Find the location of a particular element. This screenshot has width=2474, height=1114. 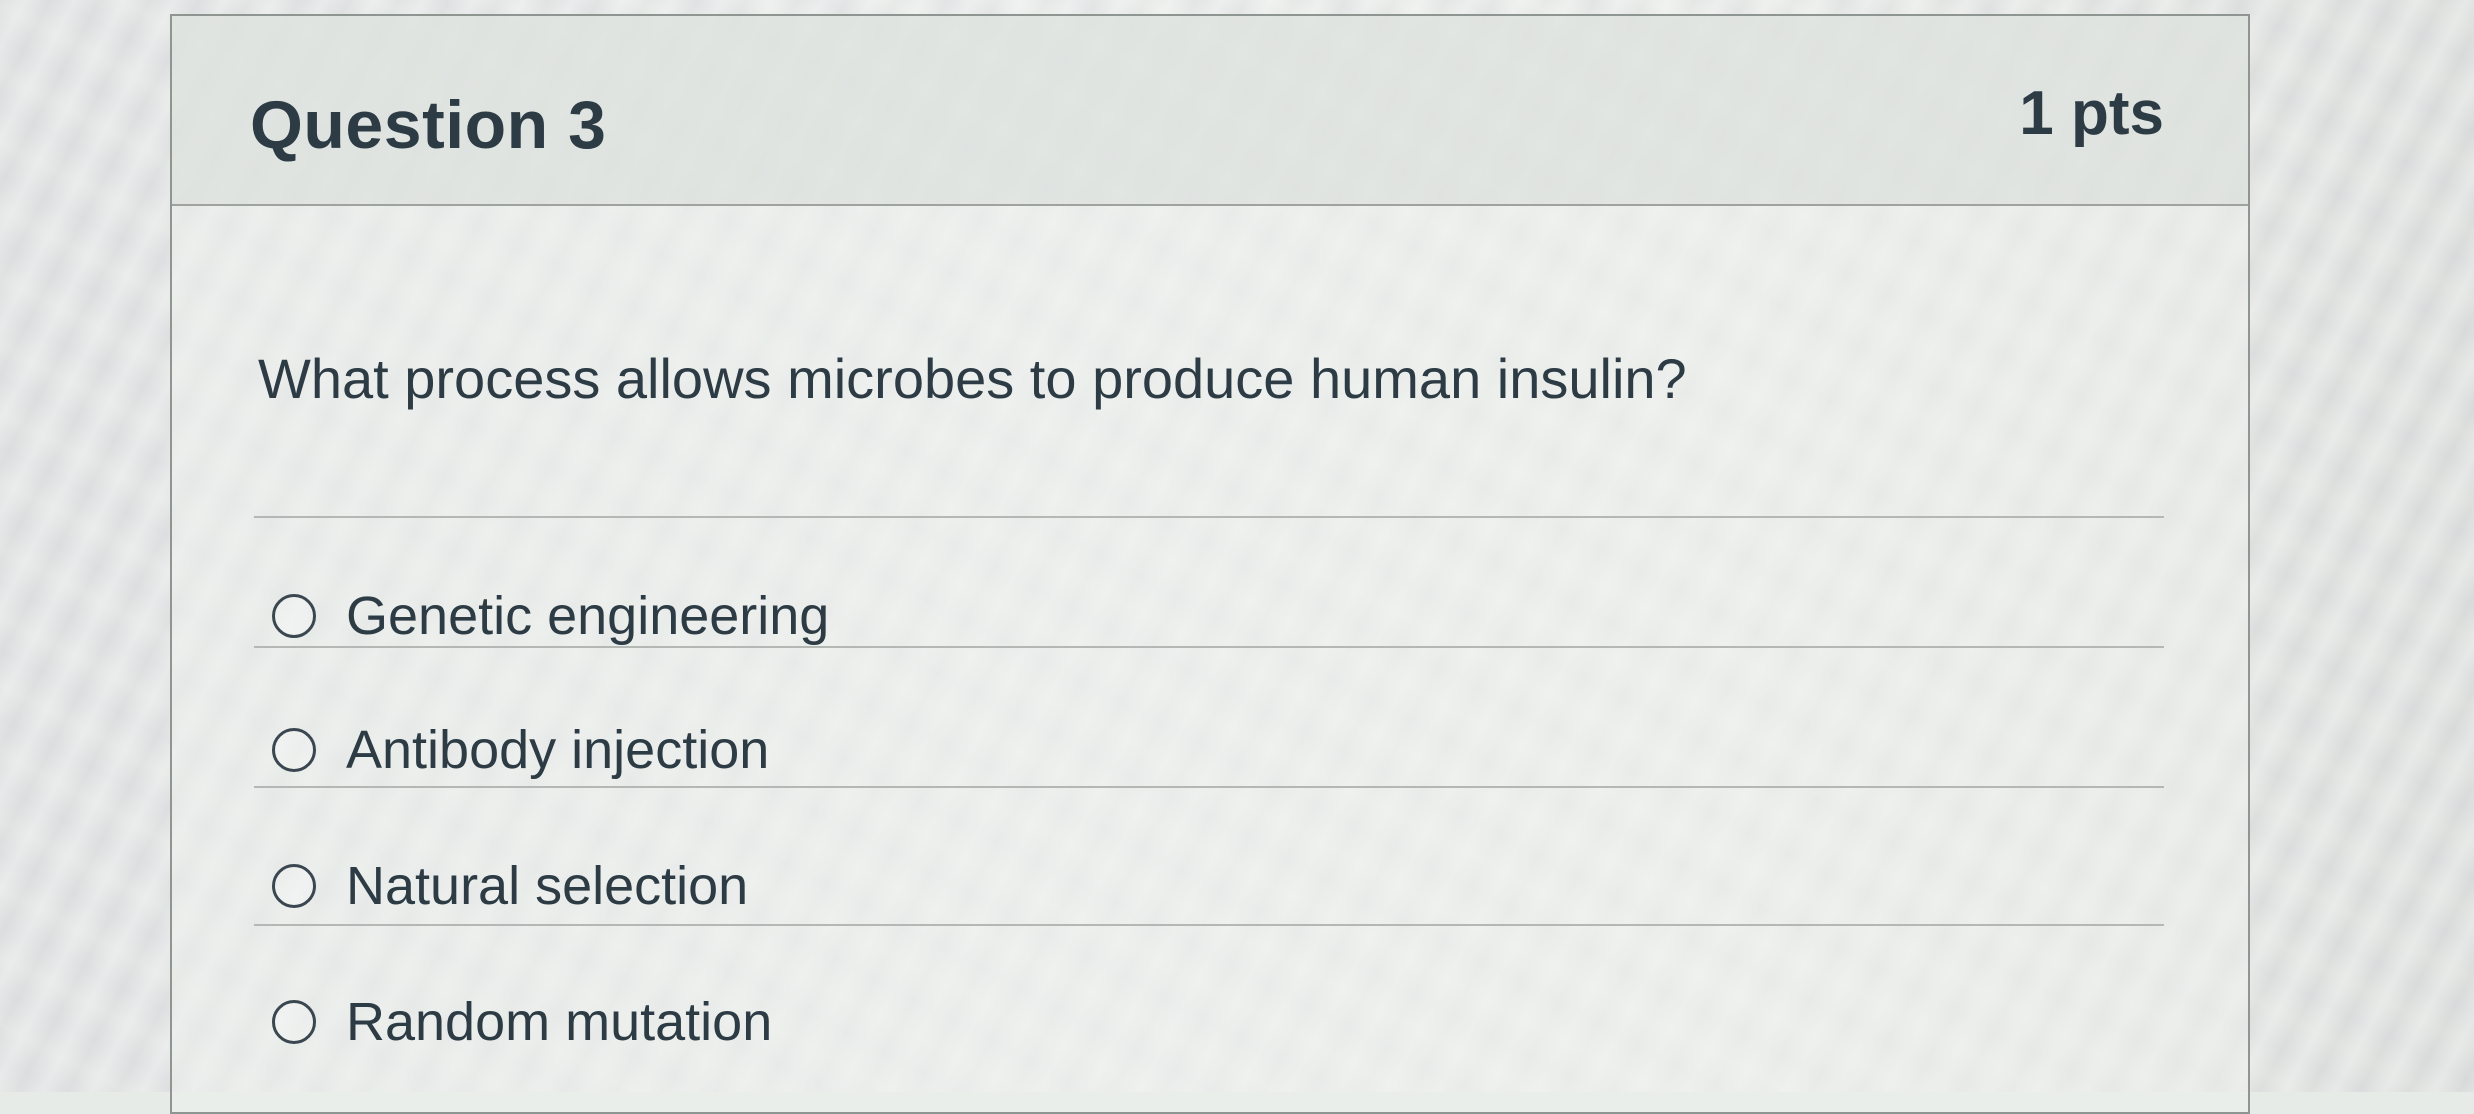

answer-label: Genetic engineering is located at coordinates (588, 616).